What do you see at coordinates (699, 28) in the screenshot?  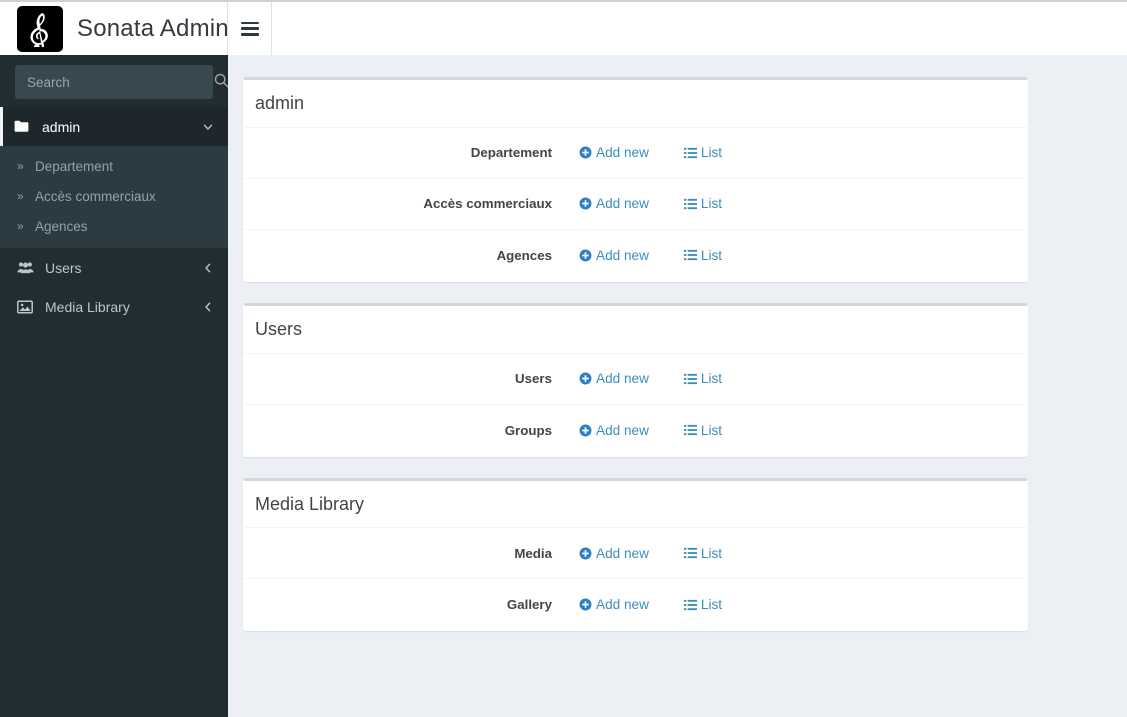 I see `header-spacer` at bounding box center [699, 28].